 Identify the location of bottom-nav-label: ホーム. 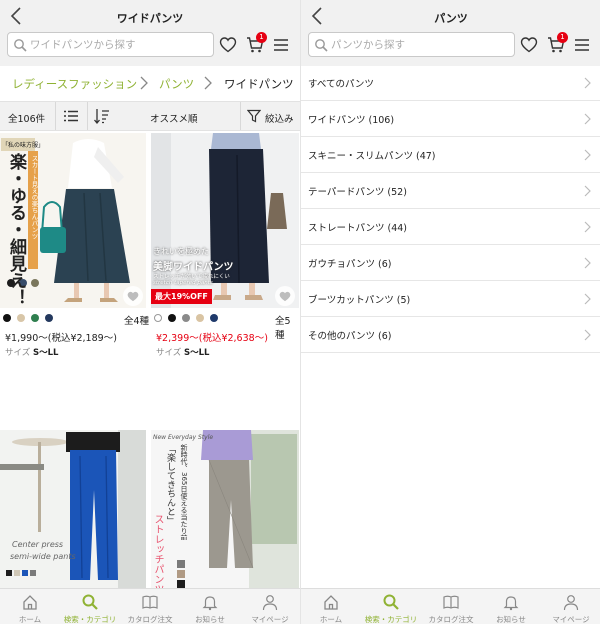
(30, 619).